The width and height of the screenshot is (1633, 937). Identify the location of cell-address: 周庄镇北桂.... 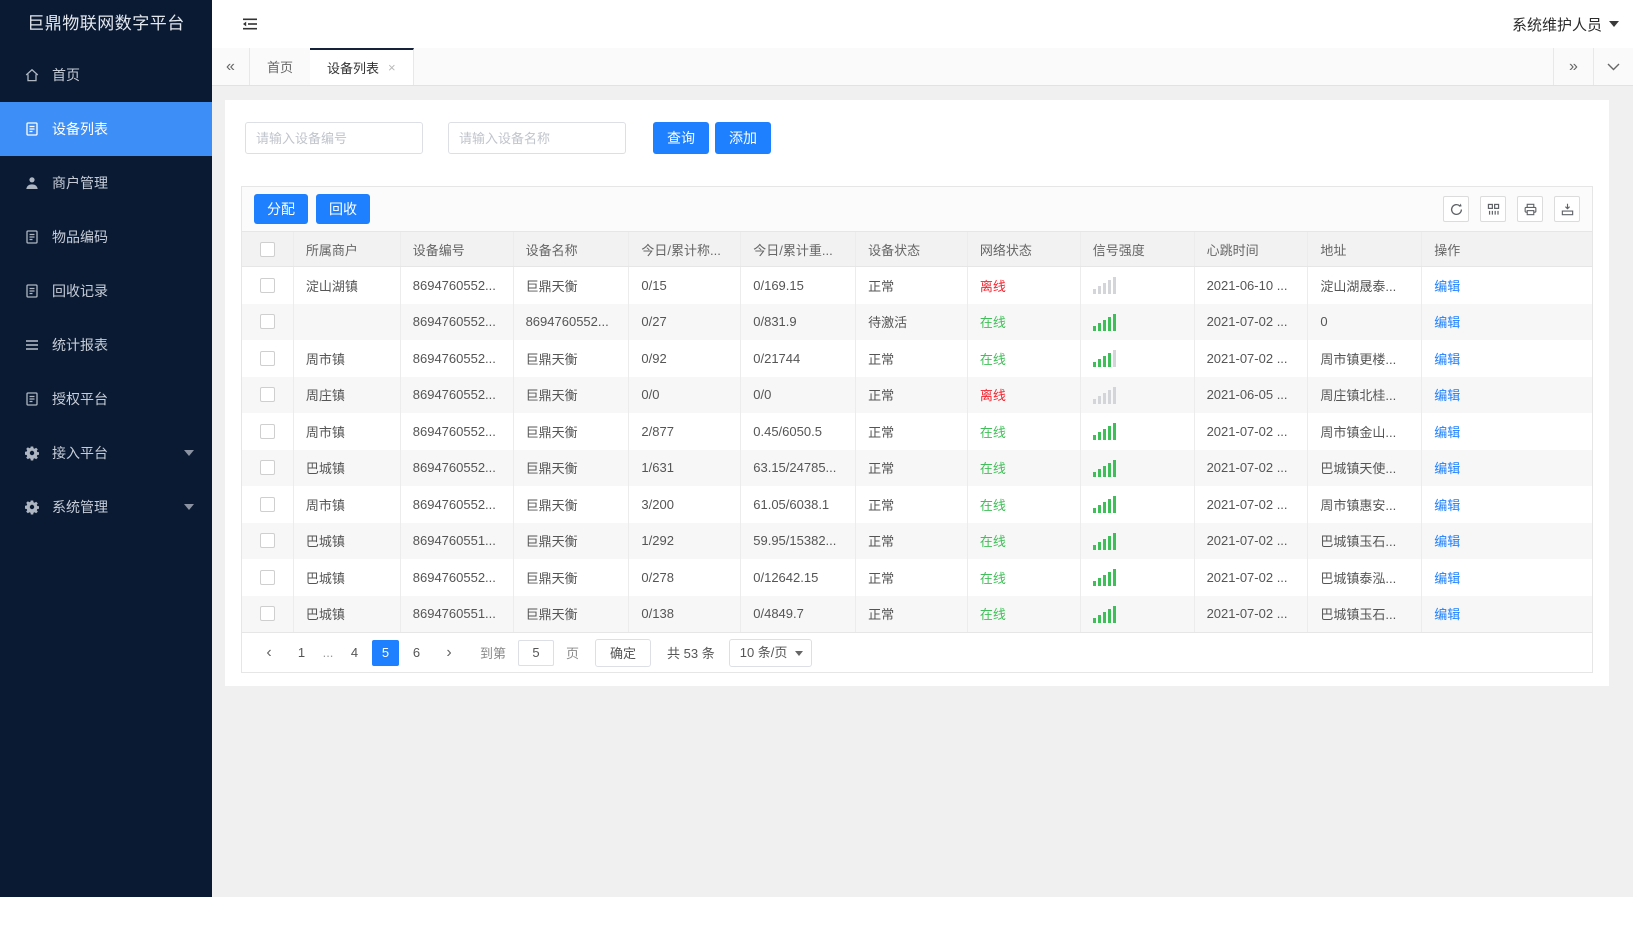
(1365, 394).